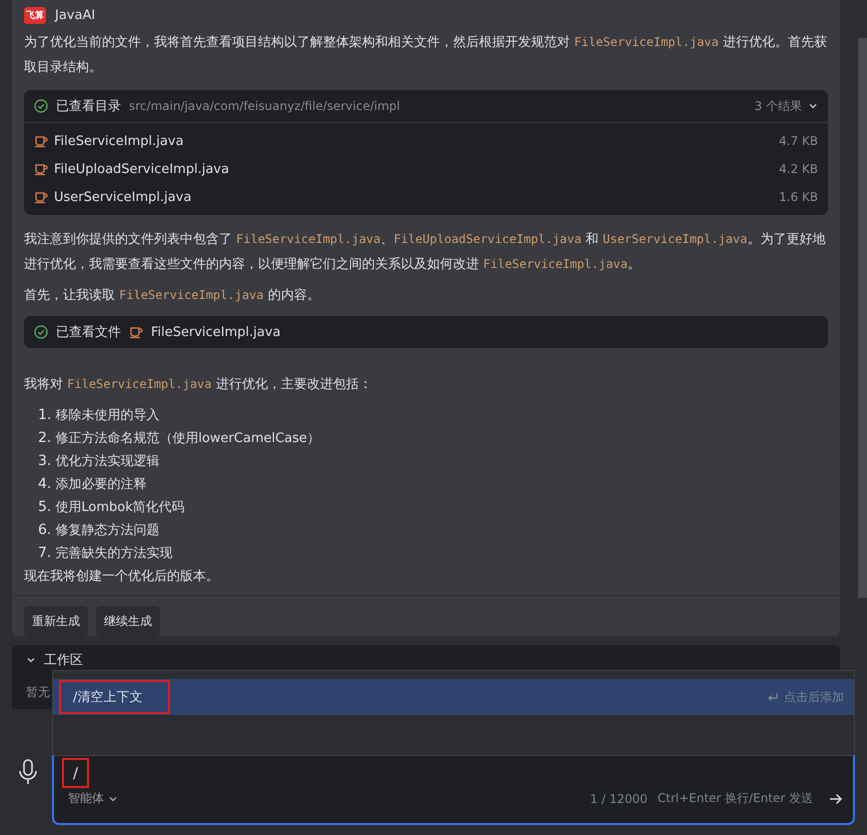 The image size is (867, 835). What do you see at coordinates (38, 692) in the screenshot?
I see `empty-text: 暂无` at bounding box center [38, 692].